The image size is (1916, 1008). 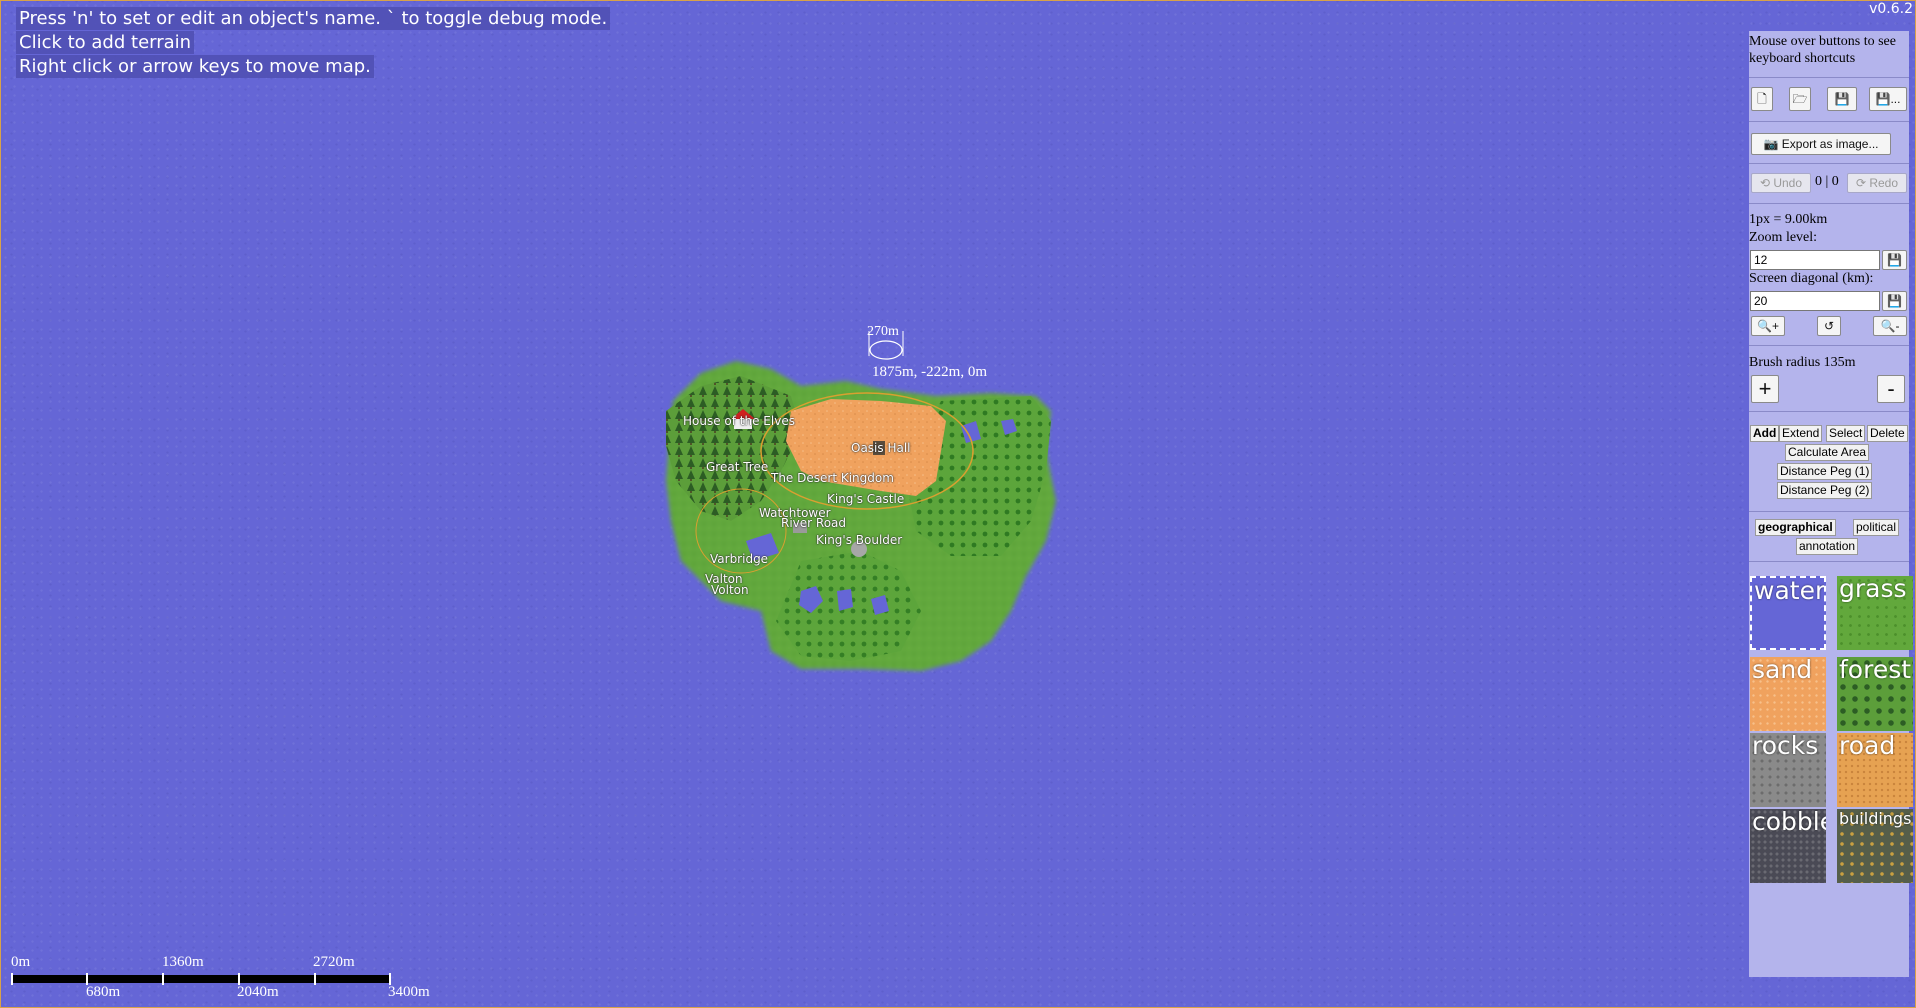 I want to click on label-the-desert-kingdom: The Desert Kingdom, so click(x=832, y=478).